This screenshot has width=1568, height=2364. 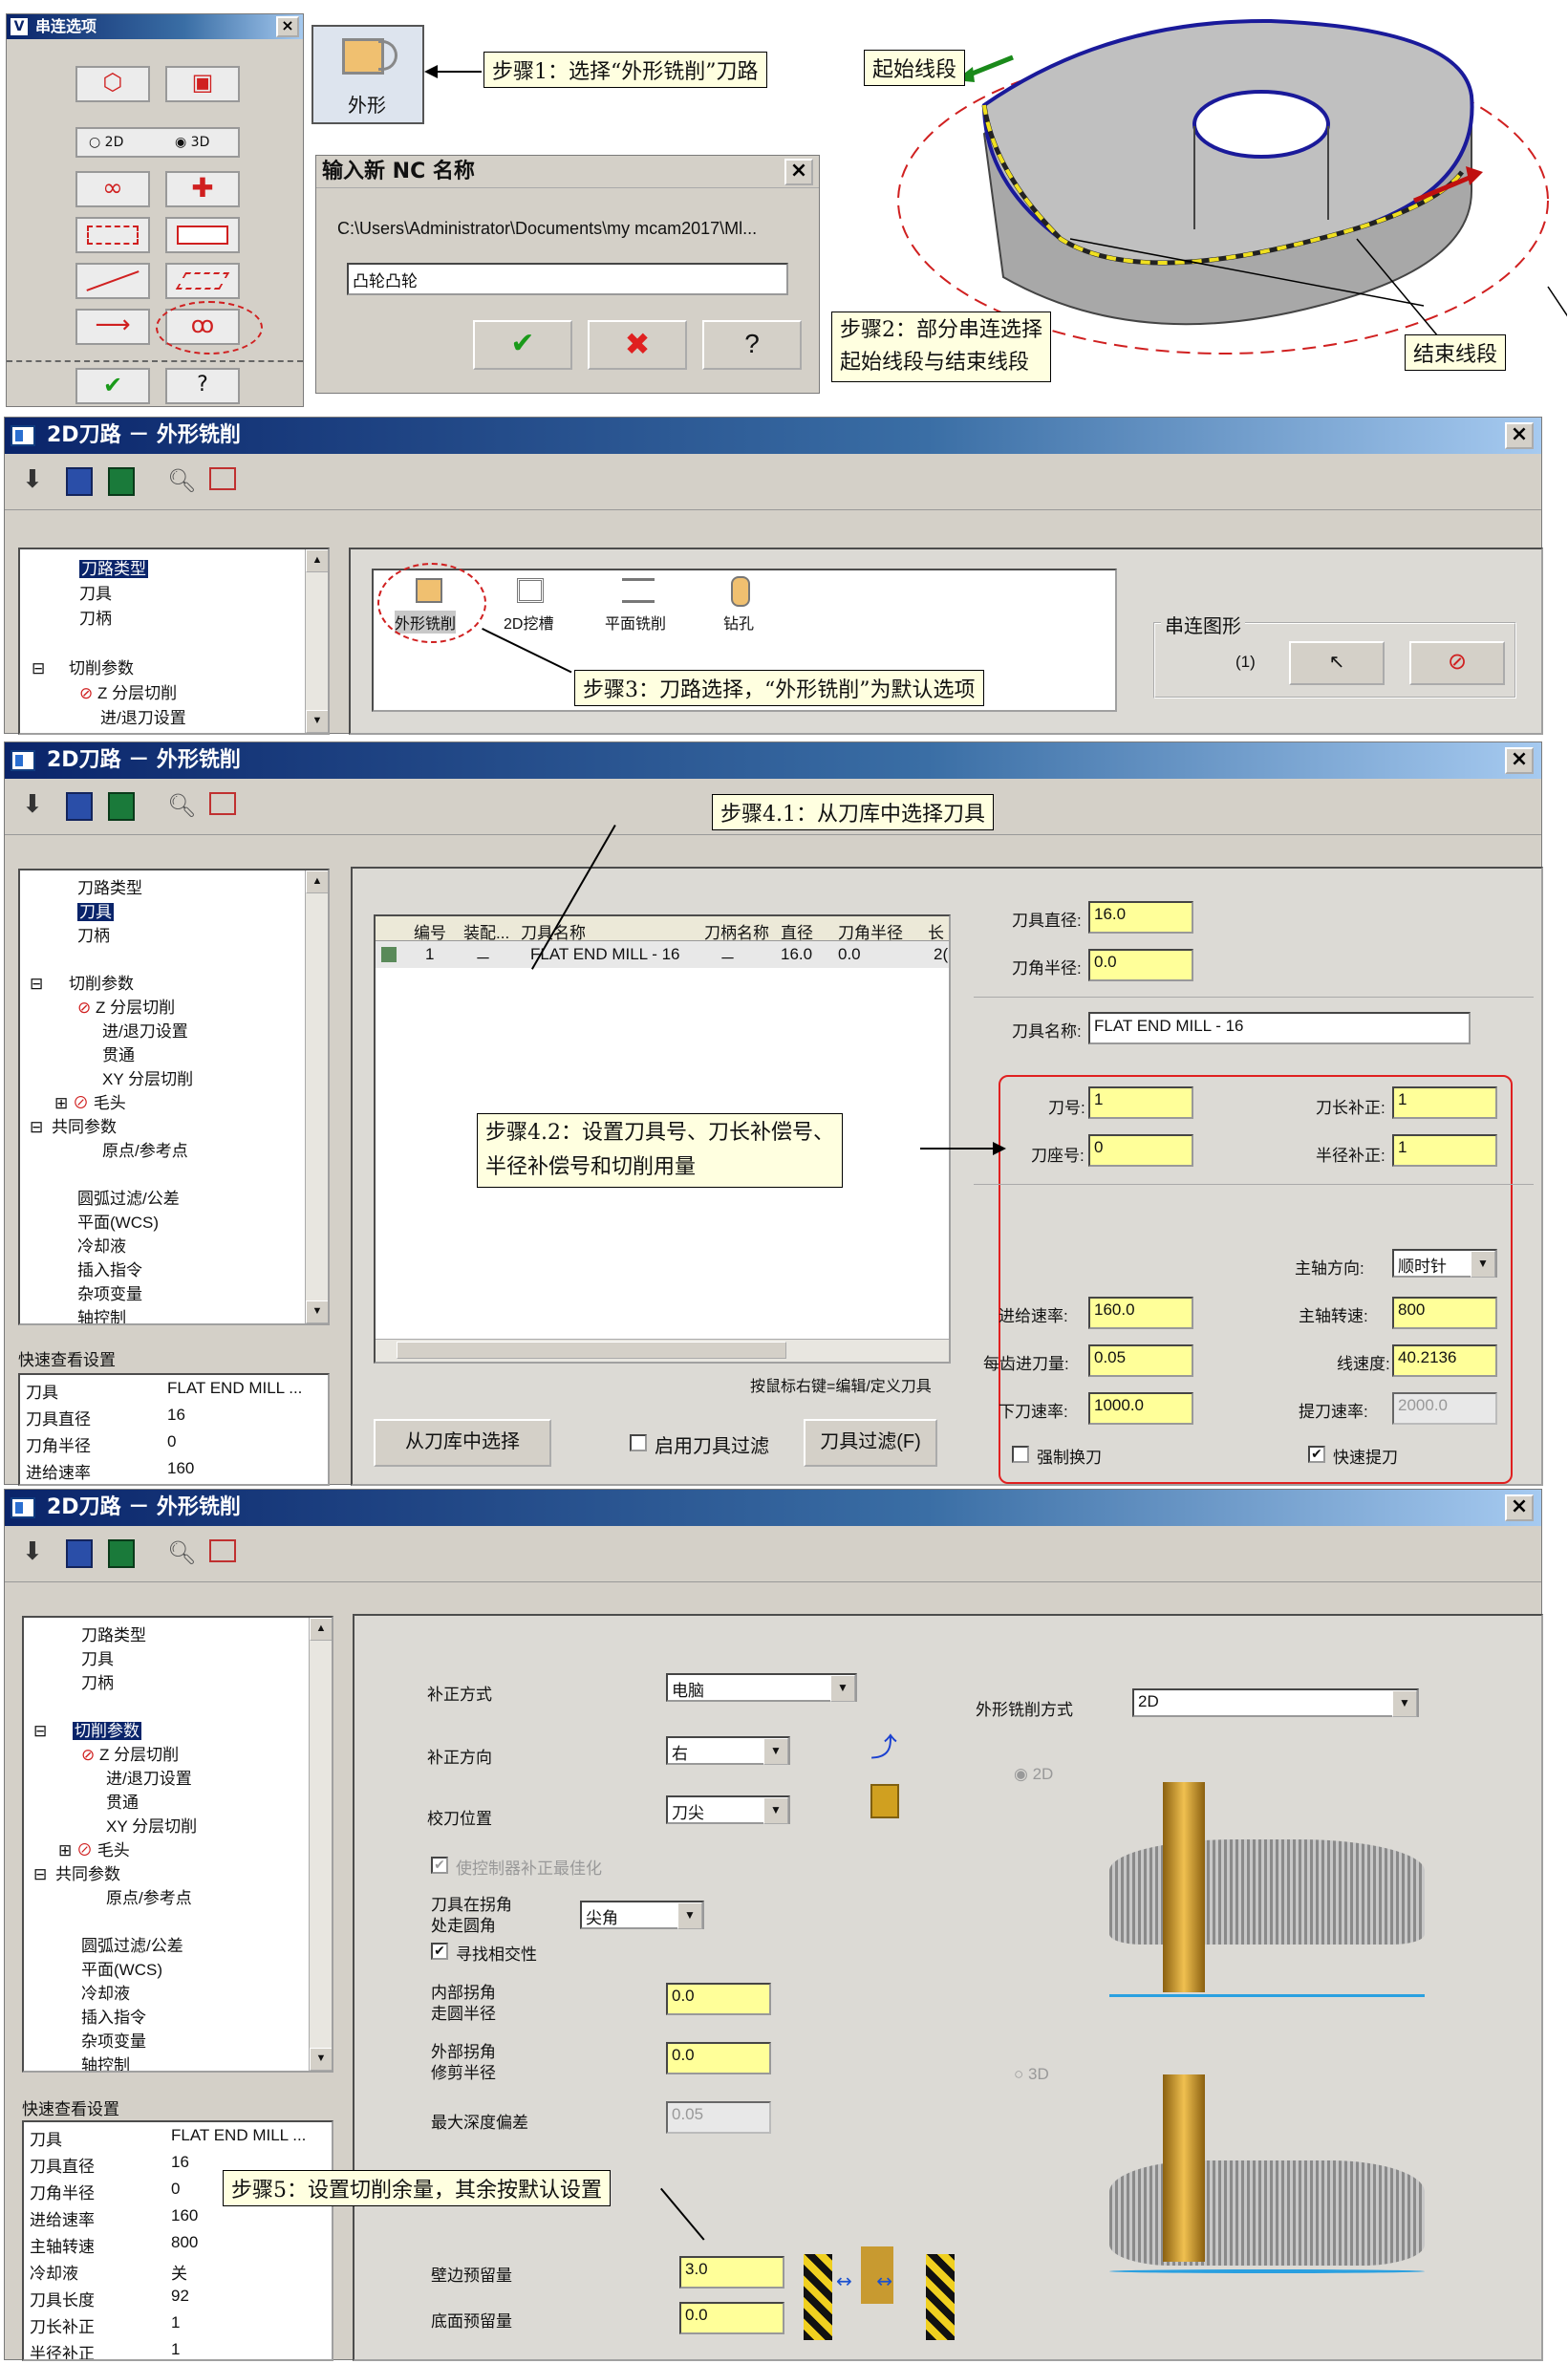 I want to click on nc-help-button: ?, so click(x=752, y=345).